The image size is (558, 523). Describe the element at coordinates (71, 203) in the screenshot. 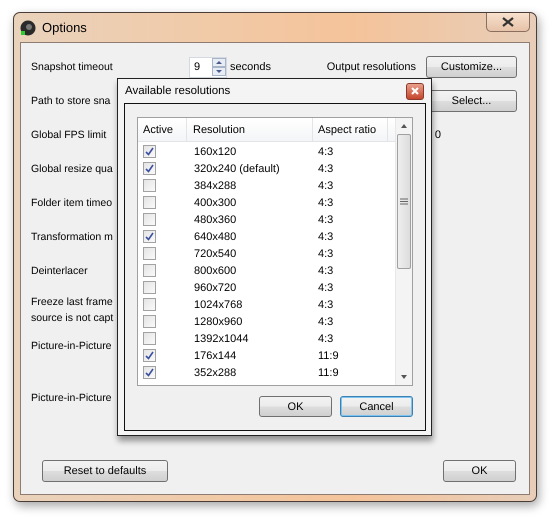

I see `setting-label: Folder item timeo` at that location.